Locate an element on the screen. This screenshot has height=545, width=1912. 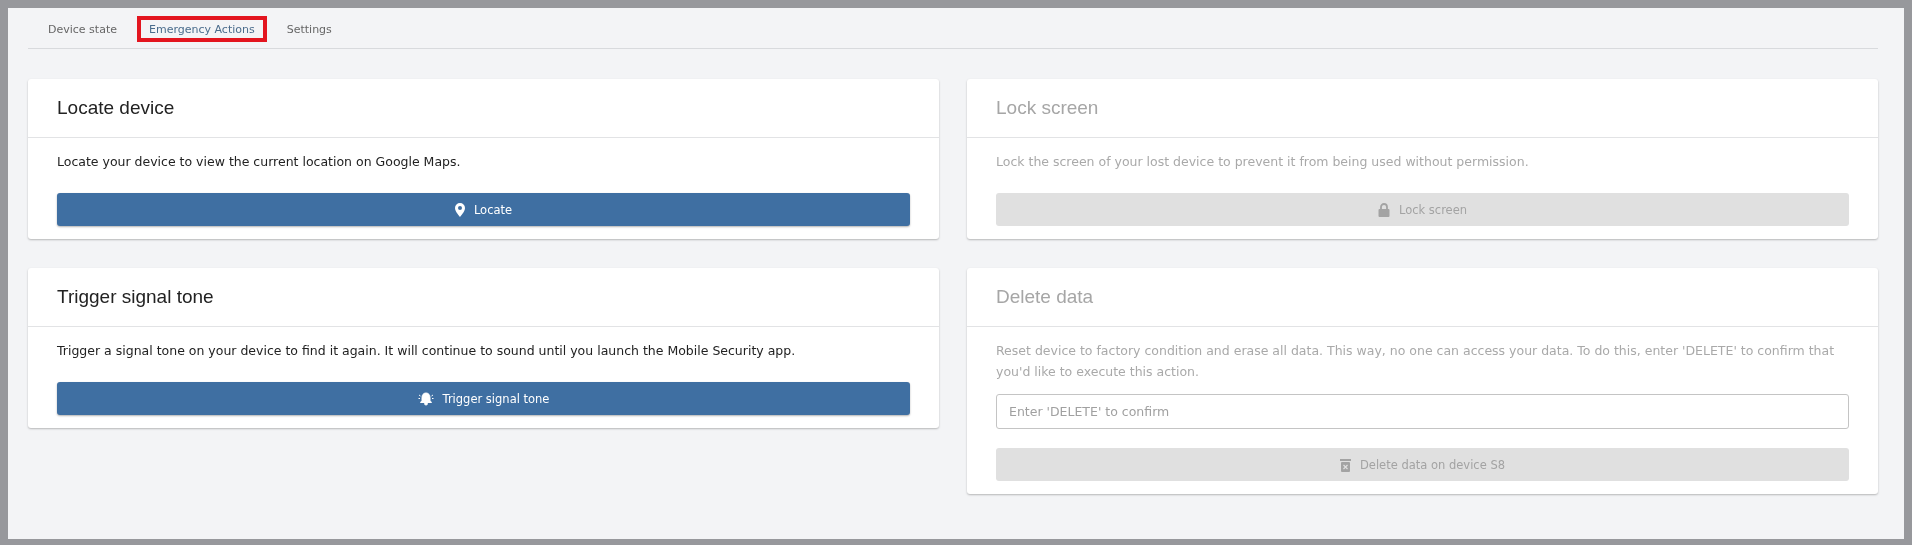
card-title: Delete data is located at coordinates (1045, 297).